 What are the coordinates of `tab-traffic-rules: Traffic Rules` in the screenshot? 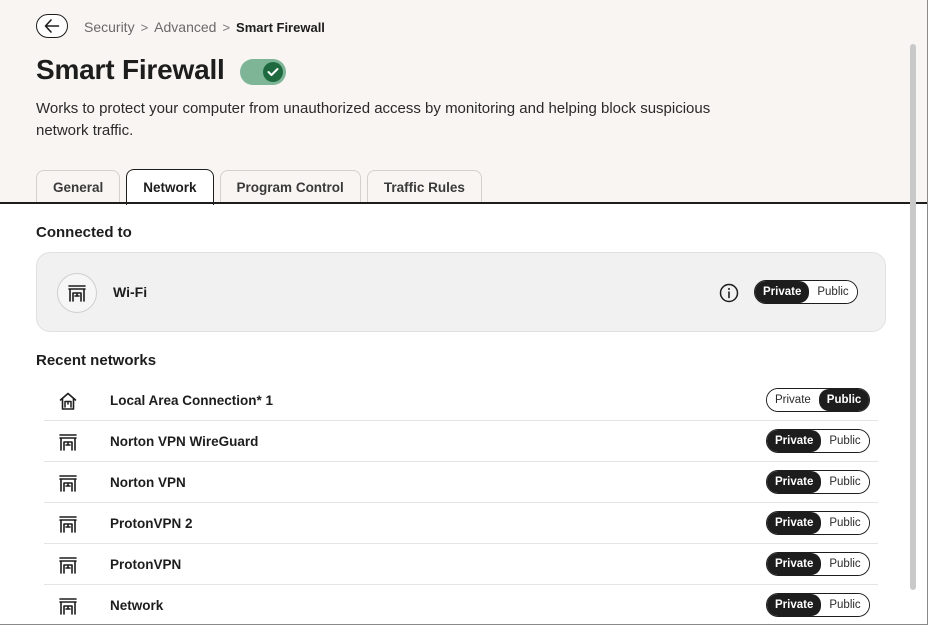 It's located at (424, 187).